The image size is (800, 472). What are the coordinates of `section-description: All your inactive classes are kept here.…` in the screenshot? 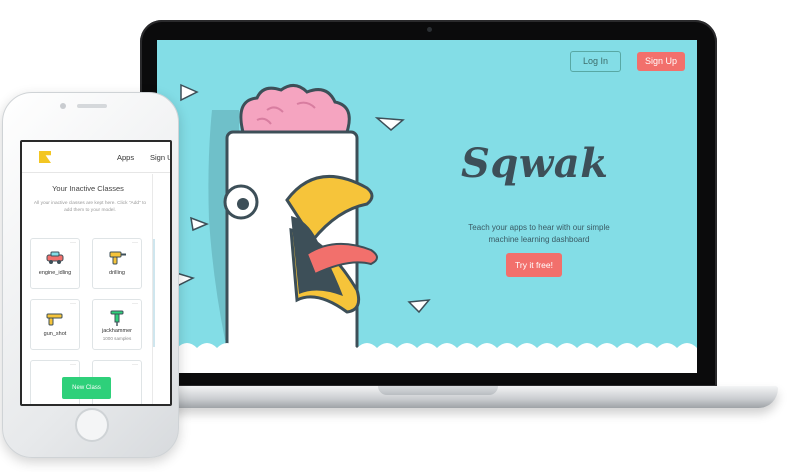 It's located at (90, 207).